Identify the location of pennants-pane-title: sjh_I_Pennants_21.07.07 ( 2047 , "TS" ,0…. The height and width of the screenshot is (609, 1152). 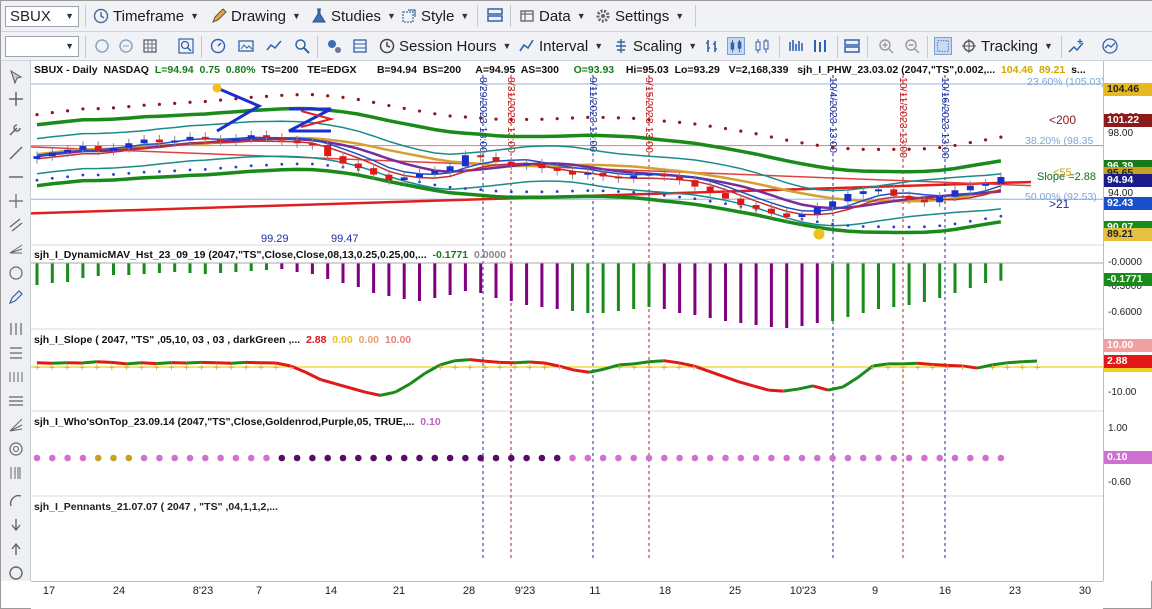
(156, 507).